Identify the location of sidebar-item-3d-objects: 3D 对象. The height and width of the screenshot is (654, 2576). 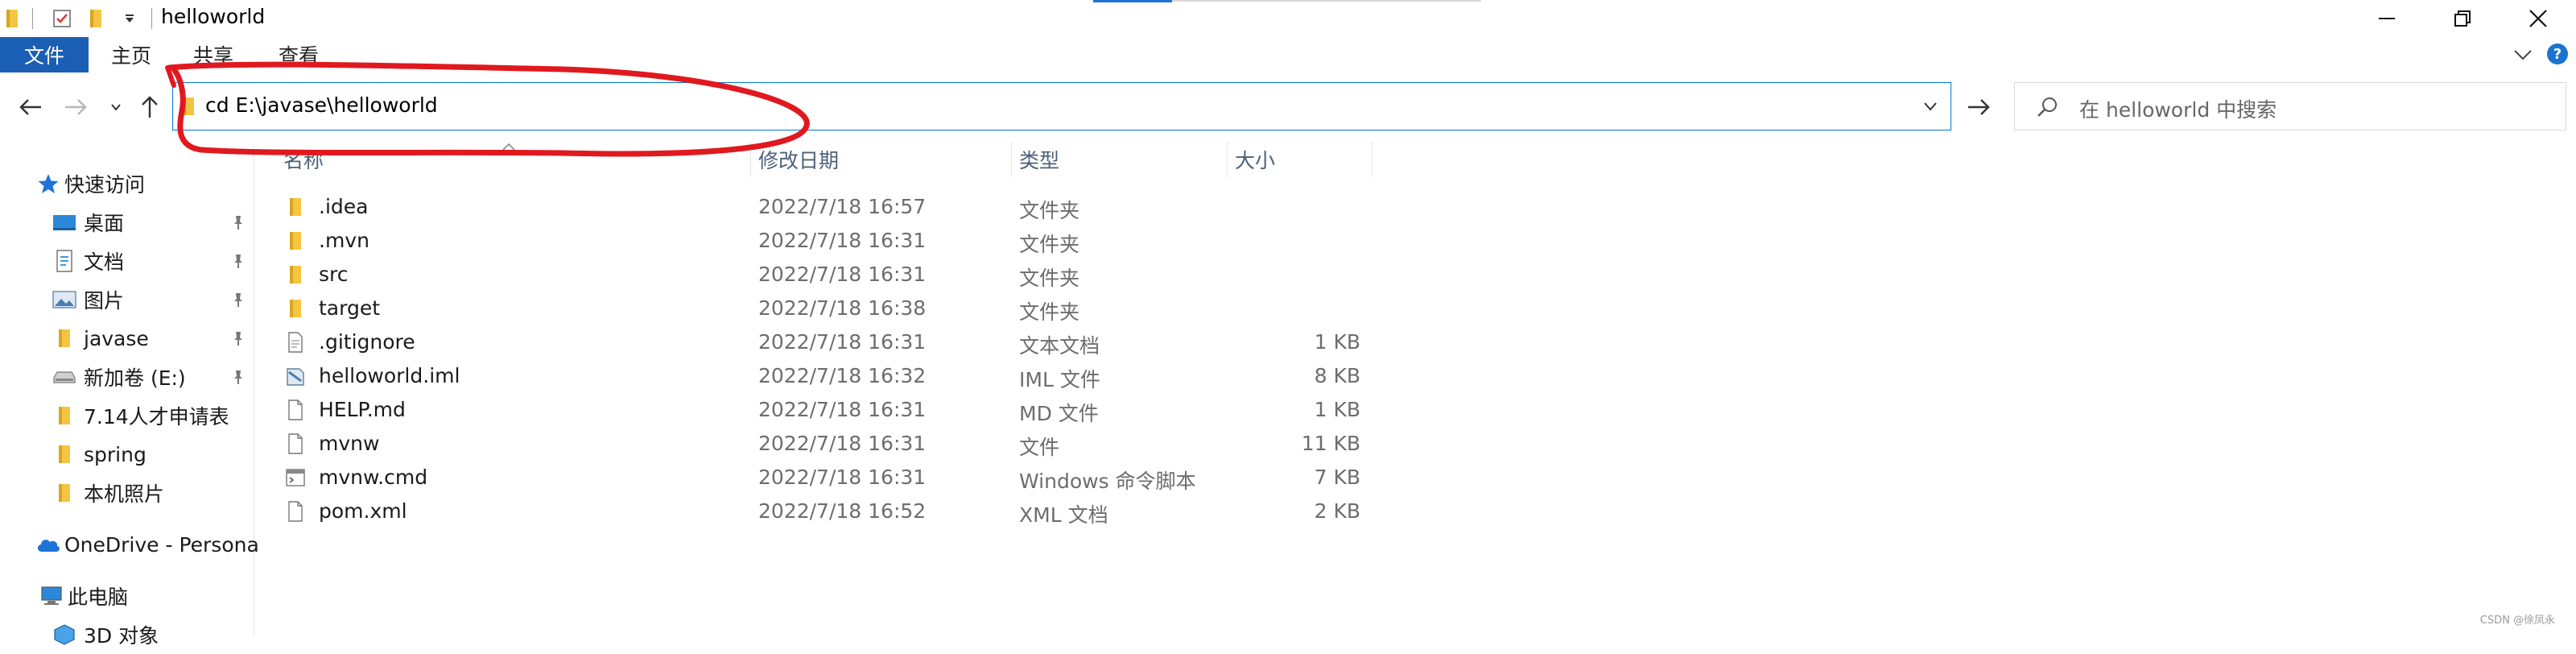
(106, 634).